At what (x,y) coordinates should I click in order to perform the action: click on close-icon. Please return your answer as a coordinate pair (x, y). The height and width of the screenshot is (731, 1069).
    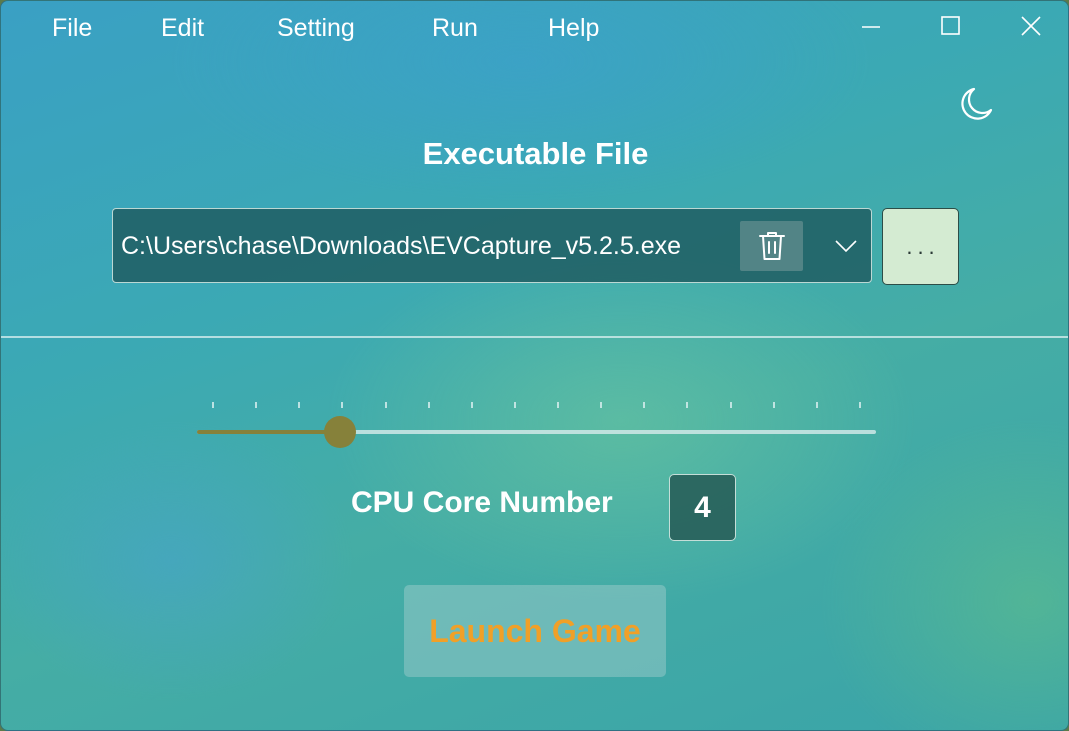
    Looking at the image, I should click on (1031, 26).